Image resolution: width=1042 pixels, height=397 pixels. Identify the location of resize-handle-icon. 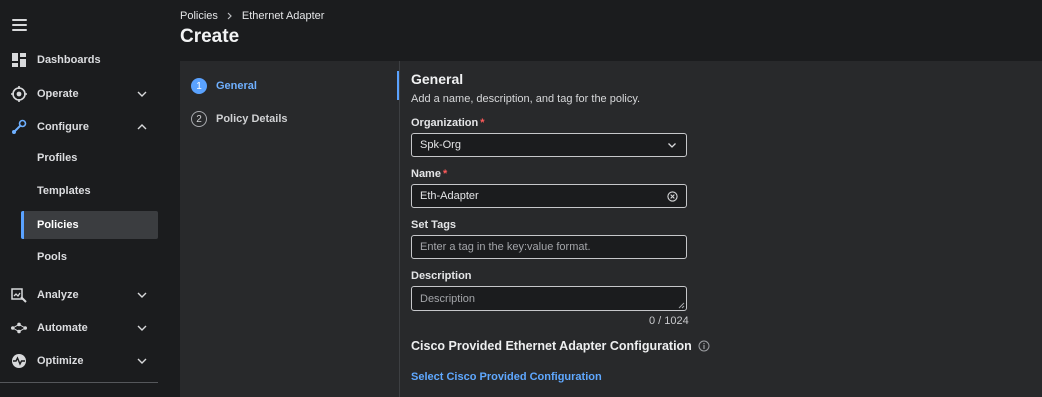
(681, 305).